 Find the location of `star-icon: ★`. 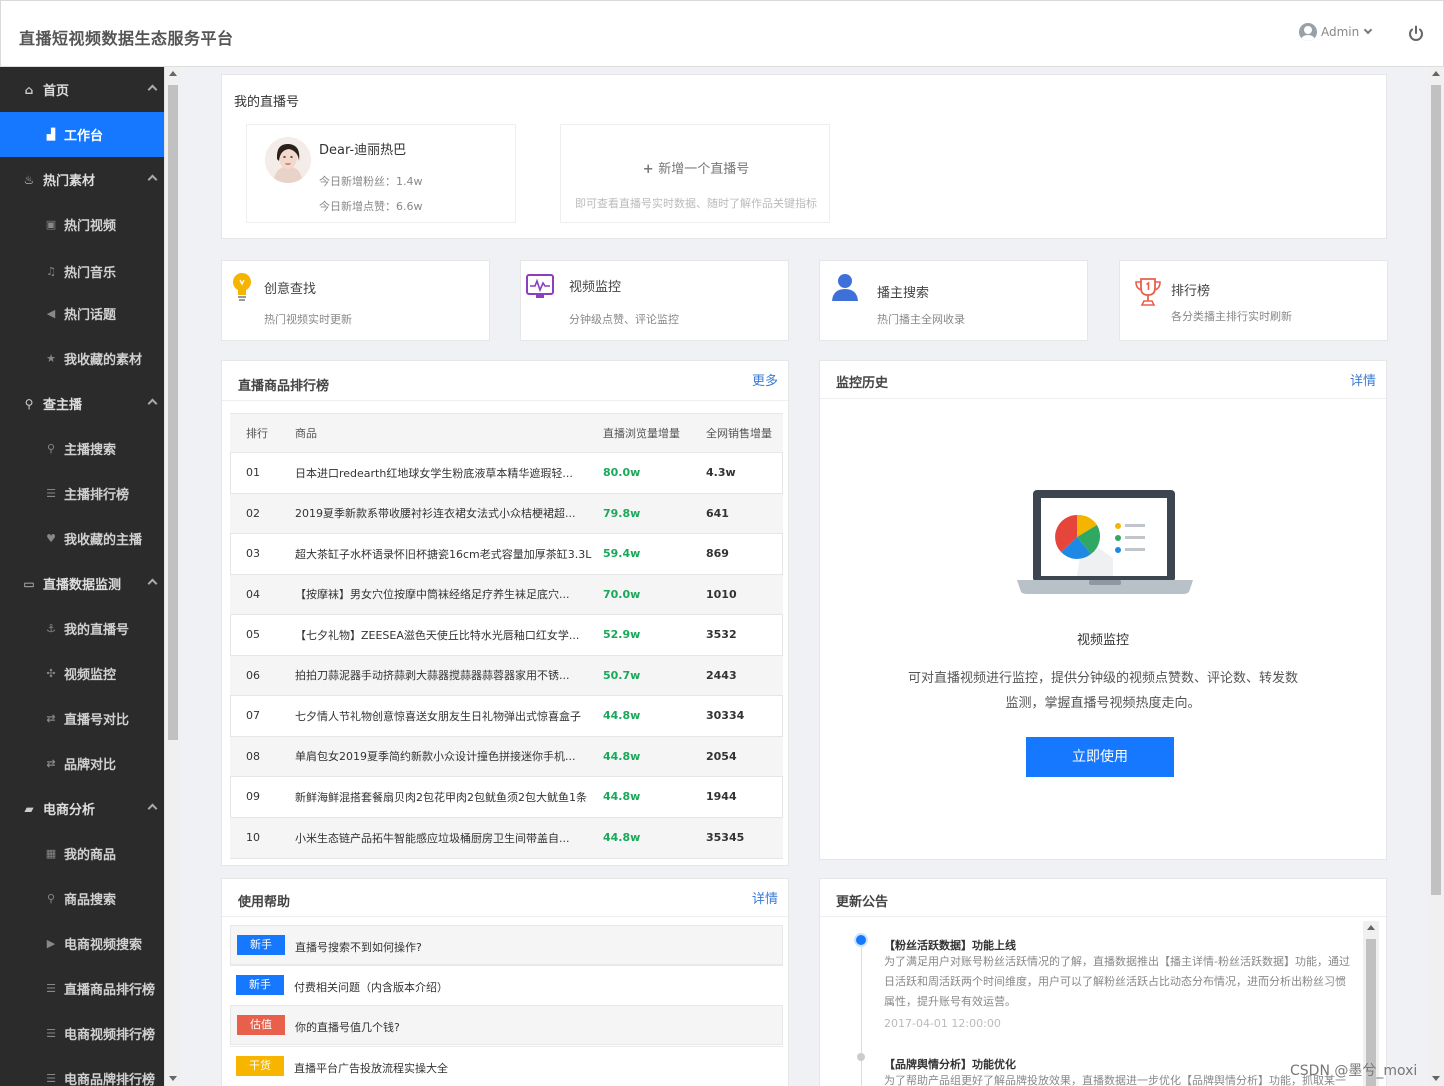

star-icon: ★ is located at coordinates (51, 358).